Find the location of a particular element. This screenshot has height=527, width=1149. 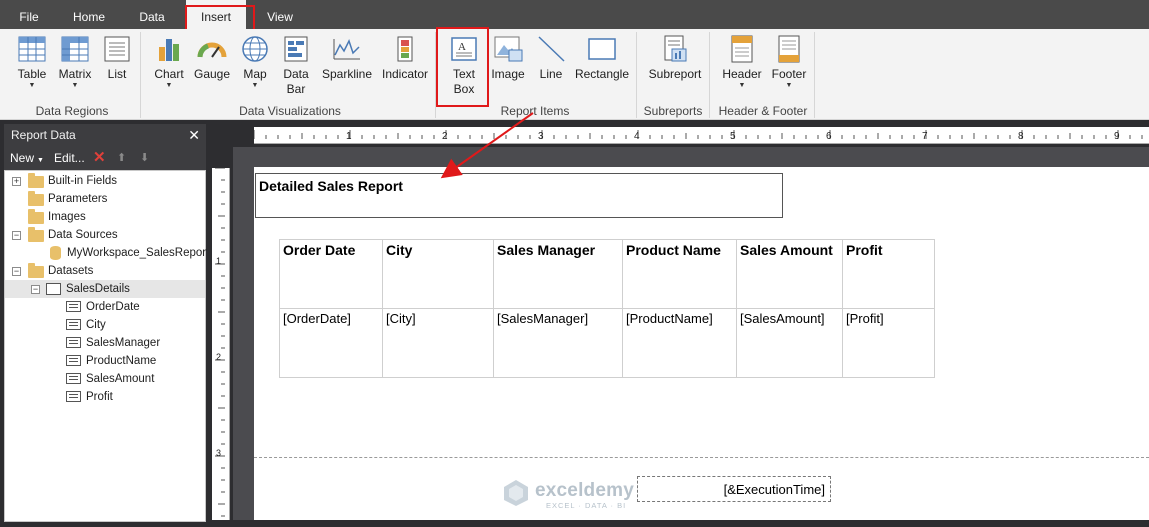

report-data-panel-header: Report Data ✕ is located at coordinates (105, 135).